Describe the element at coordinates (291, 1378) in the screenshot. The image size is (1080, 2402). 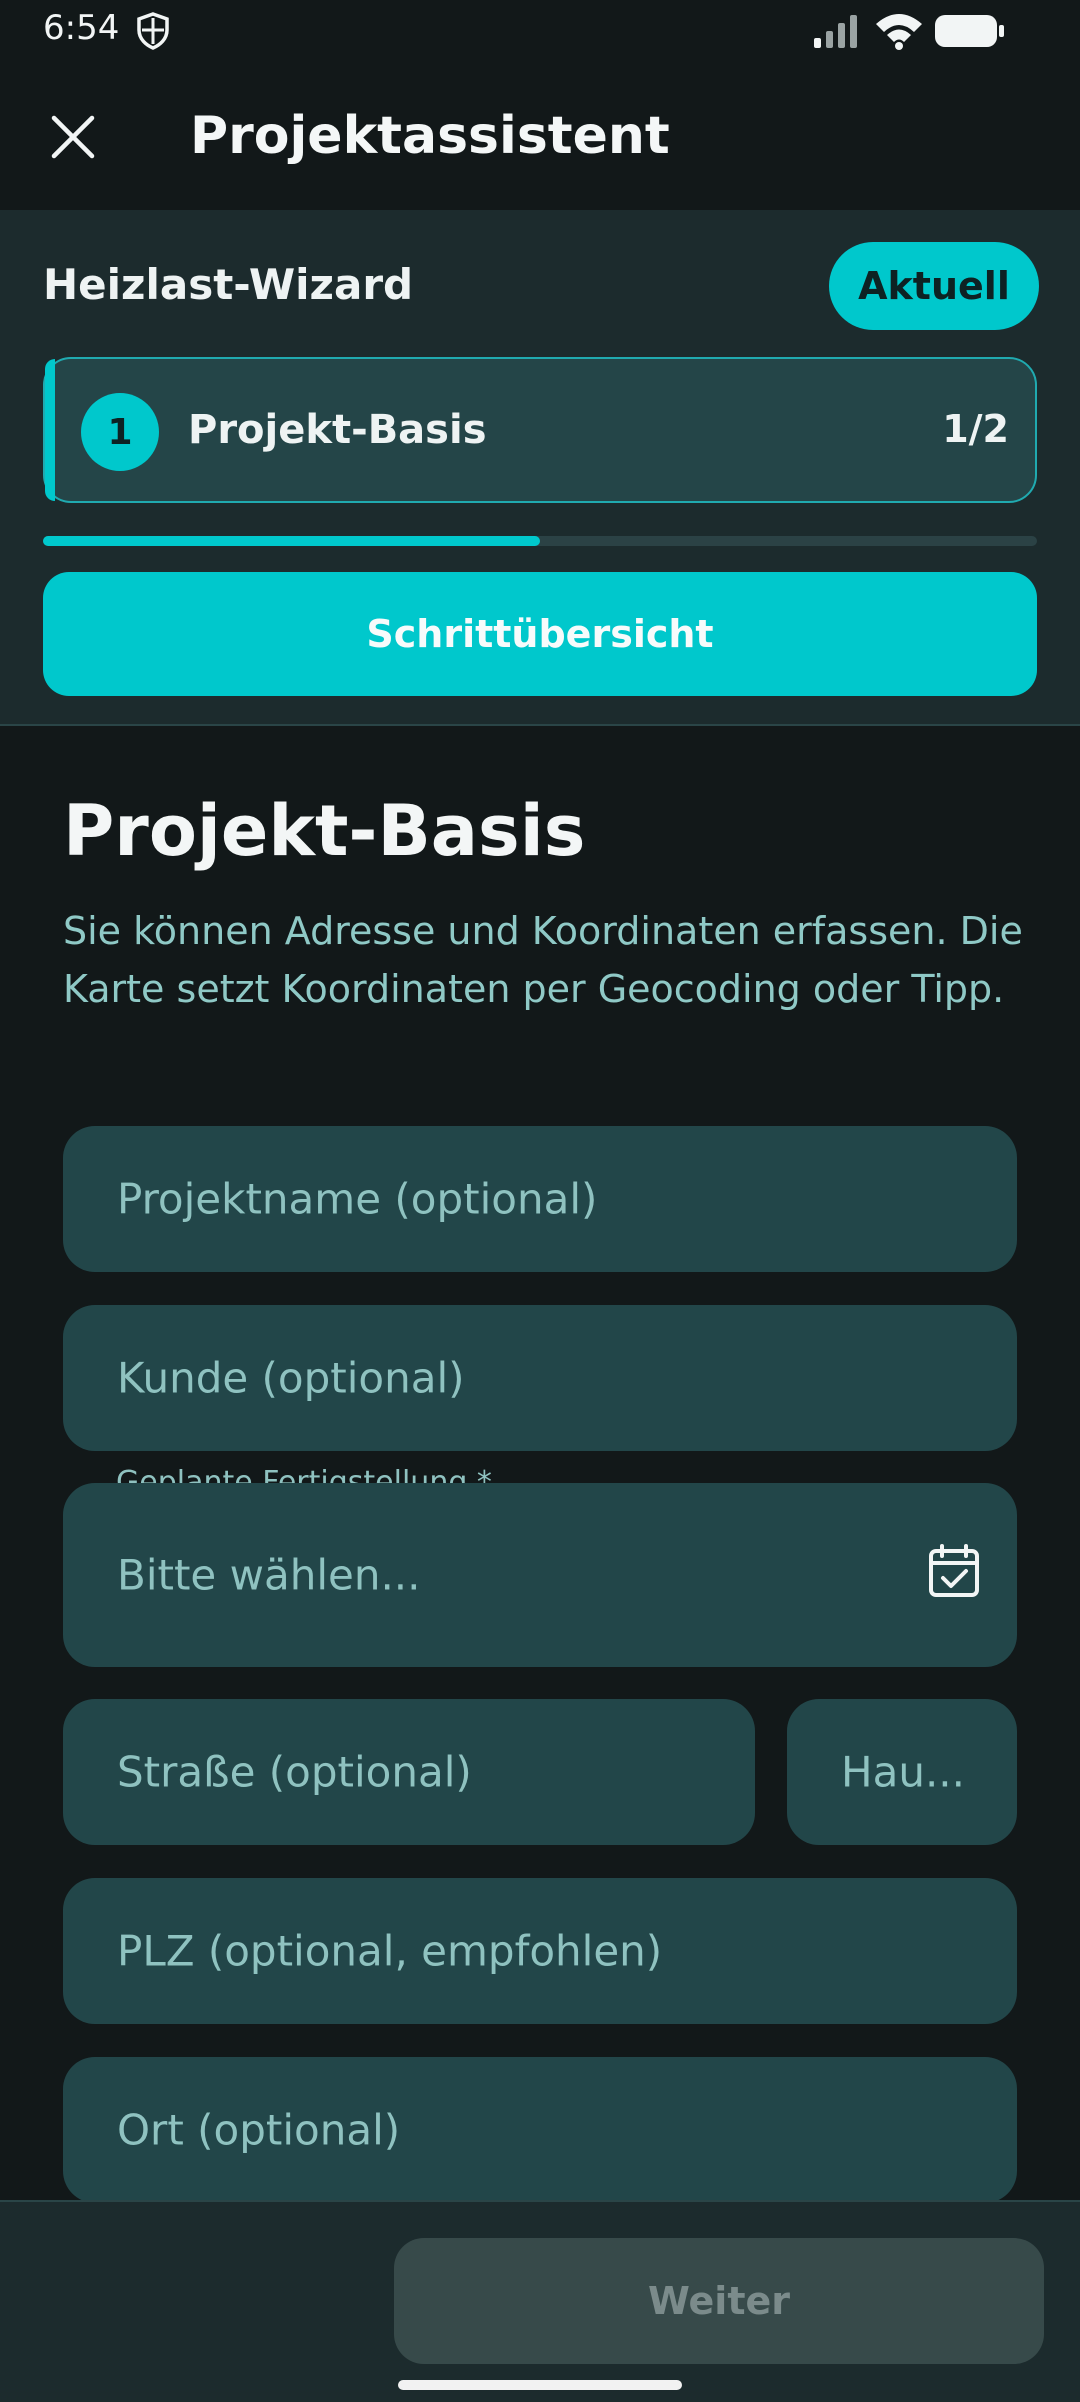
I see `customer-placeholder: Kunde (optional)` at that location.